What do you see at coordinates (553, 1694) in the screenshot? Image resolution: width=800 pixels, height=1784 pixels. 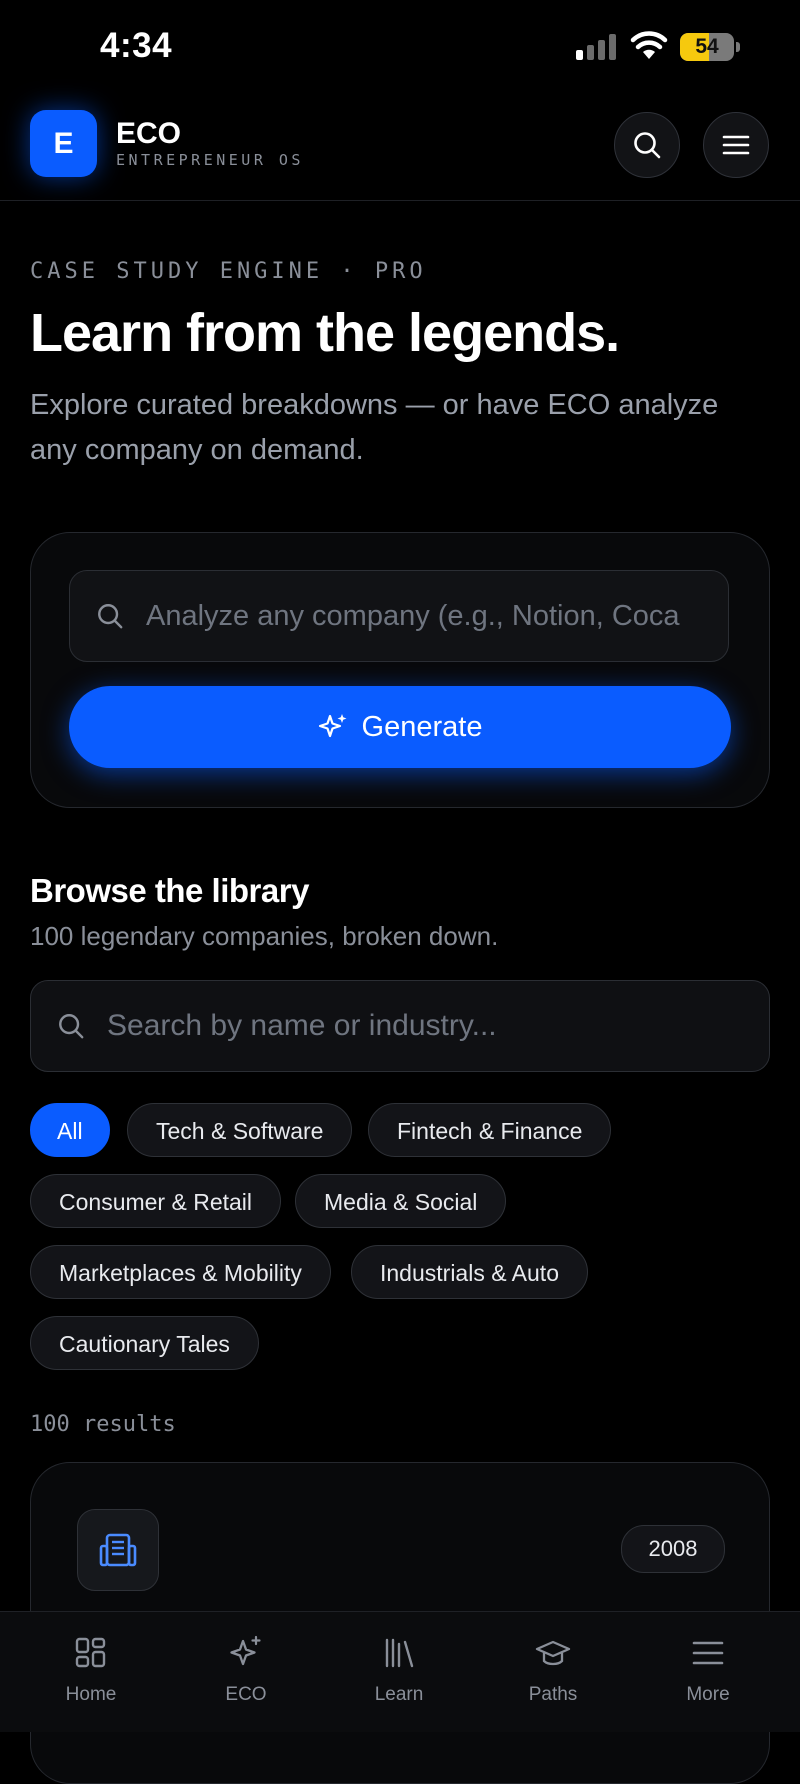 I see `nav-paths-label: Paths` at bounding box center [553, 1694].